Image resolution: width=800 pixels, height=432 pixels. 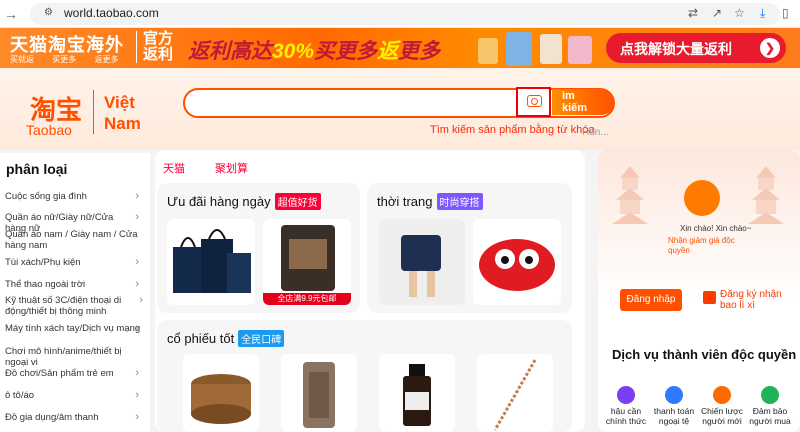 I want to click on promo-part: 返利高达, so click(x=230, y=51).